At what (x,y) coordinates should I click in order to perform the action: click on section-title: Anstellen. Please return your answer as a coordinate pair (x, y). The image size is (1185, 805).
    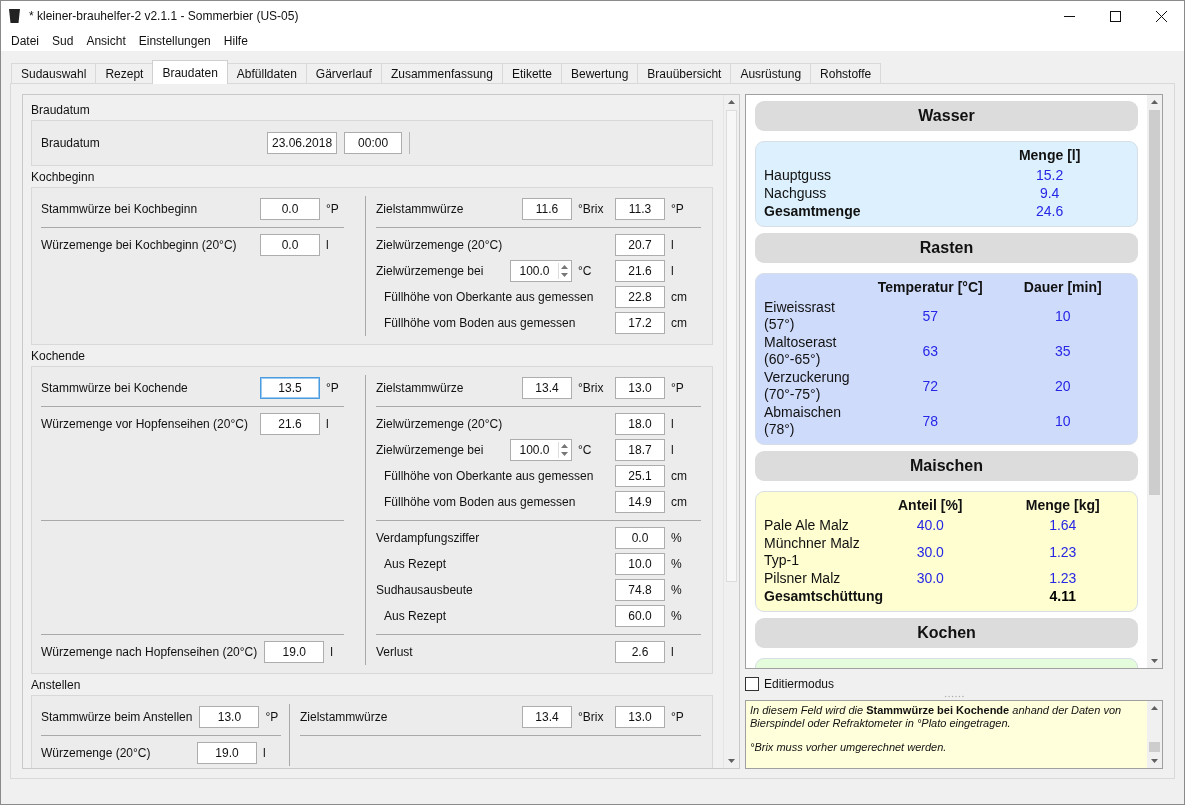
    Looking at the image, I should click on (56, 685).